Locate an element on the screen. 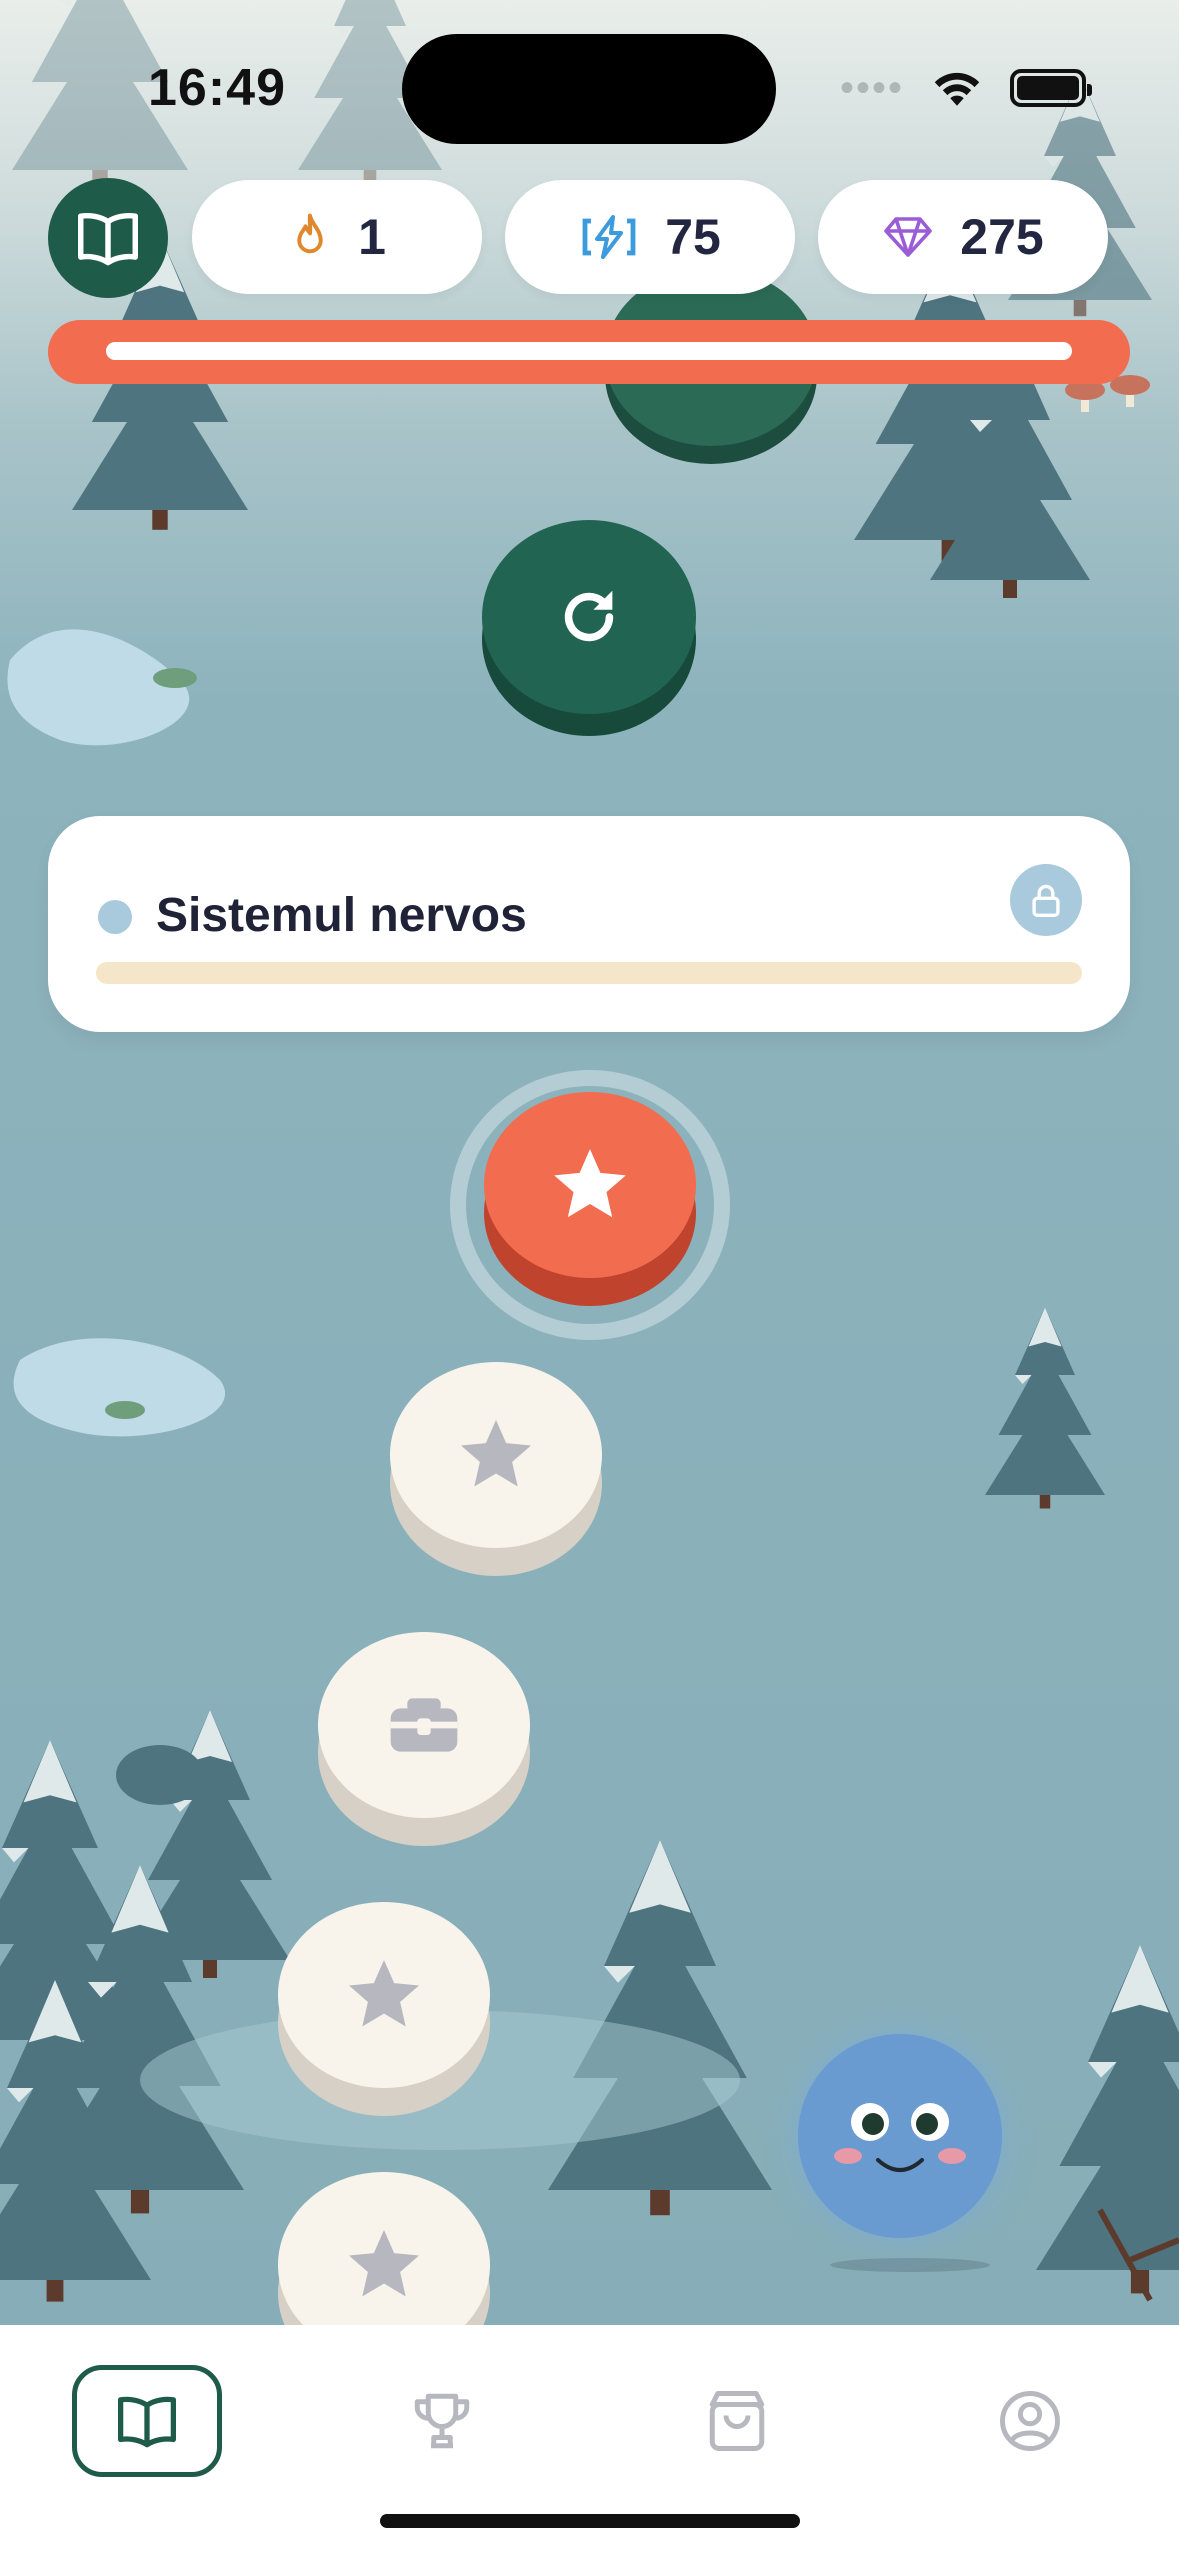  streak-count: 1 is located at coordinates (372, 237).